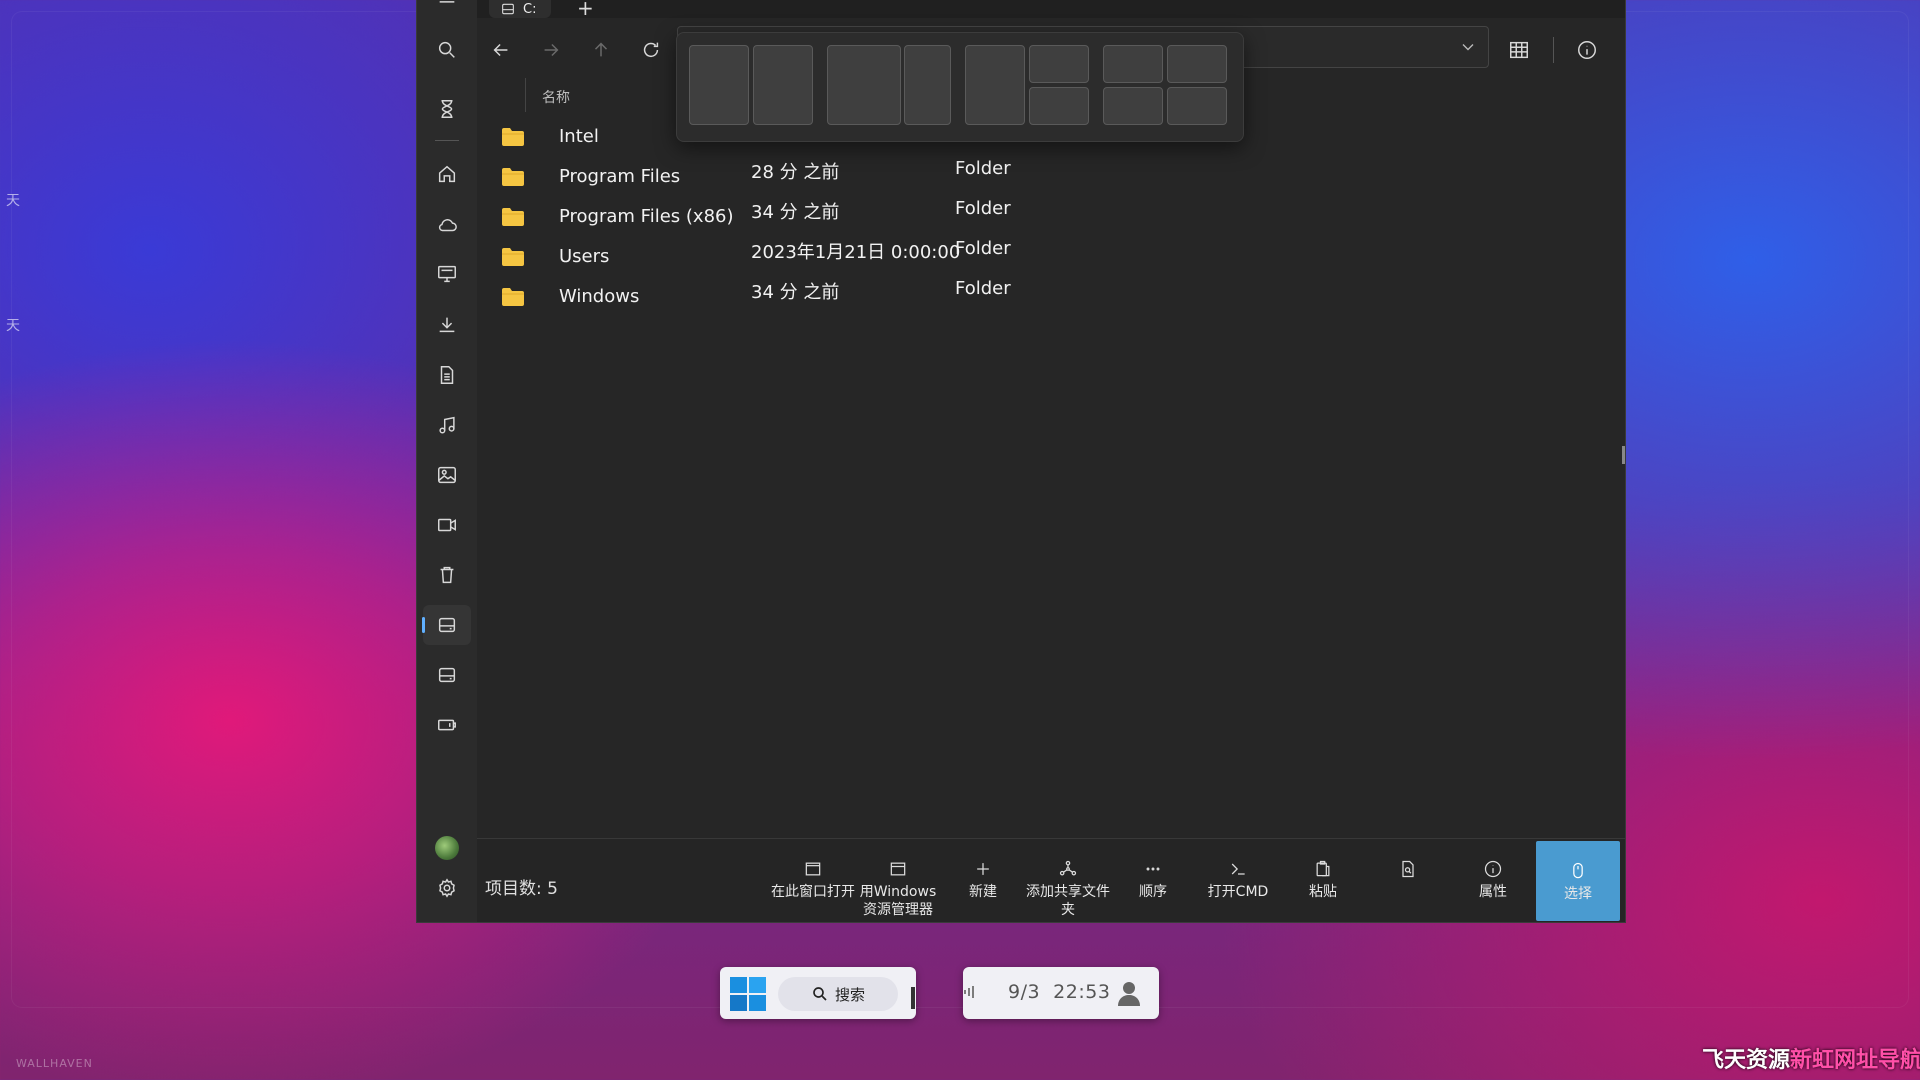 The width and height of the screenshot is (1920, 1080). Describe the element at coordinates (556, 97) in the screenshot. I see `column-header-name: 名称` at that location.